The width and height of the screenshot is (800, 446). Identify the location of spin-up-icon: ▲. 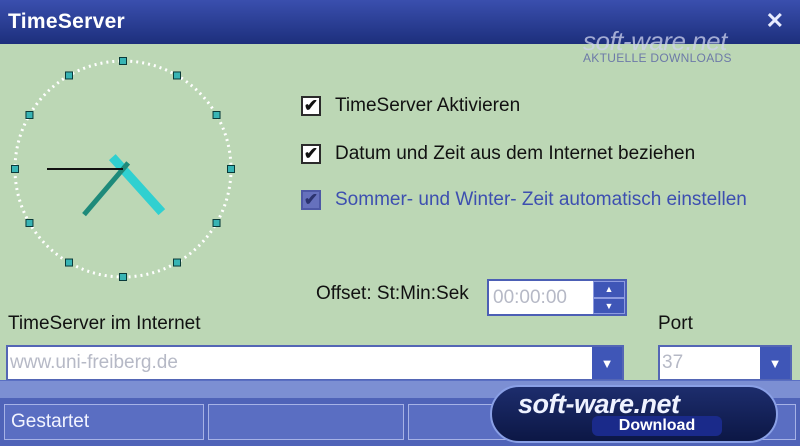
(609, 289).